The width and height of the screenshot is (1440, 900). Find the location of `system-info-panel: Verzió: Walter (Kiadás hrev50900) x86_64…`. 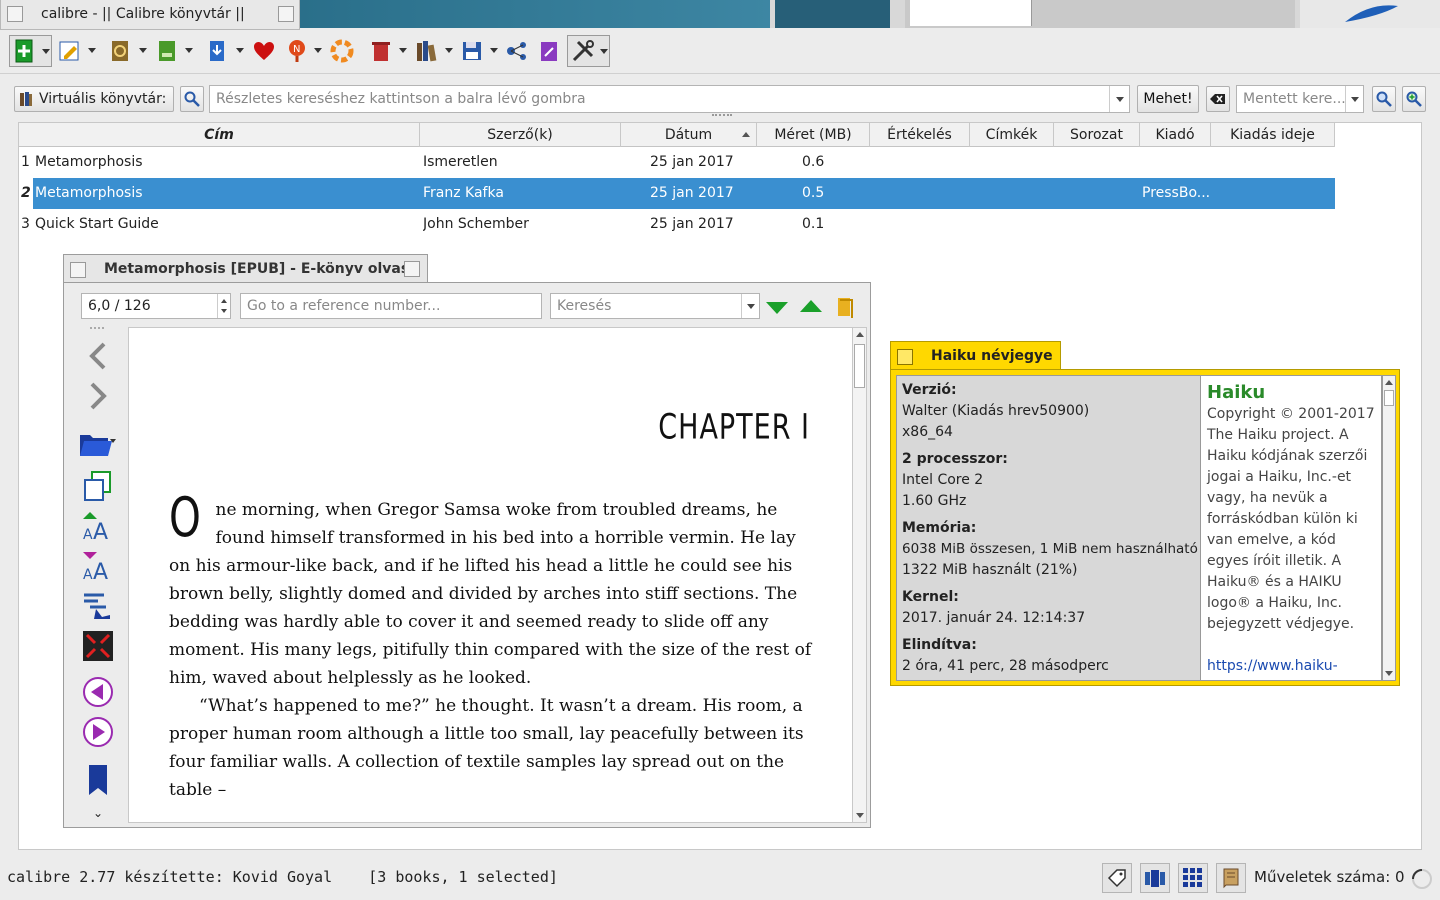

system-info-panel: Verzió: Walter (Kiadás hrev50900) x86_64… is located at coordinates (1048, 528).